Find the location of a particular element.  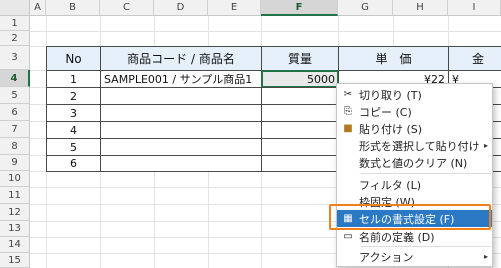

row-header-9: 9 is located at coordinates (15, 163).